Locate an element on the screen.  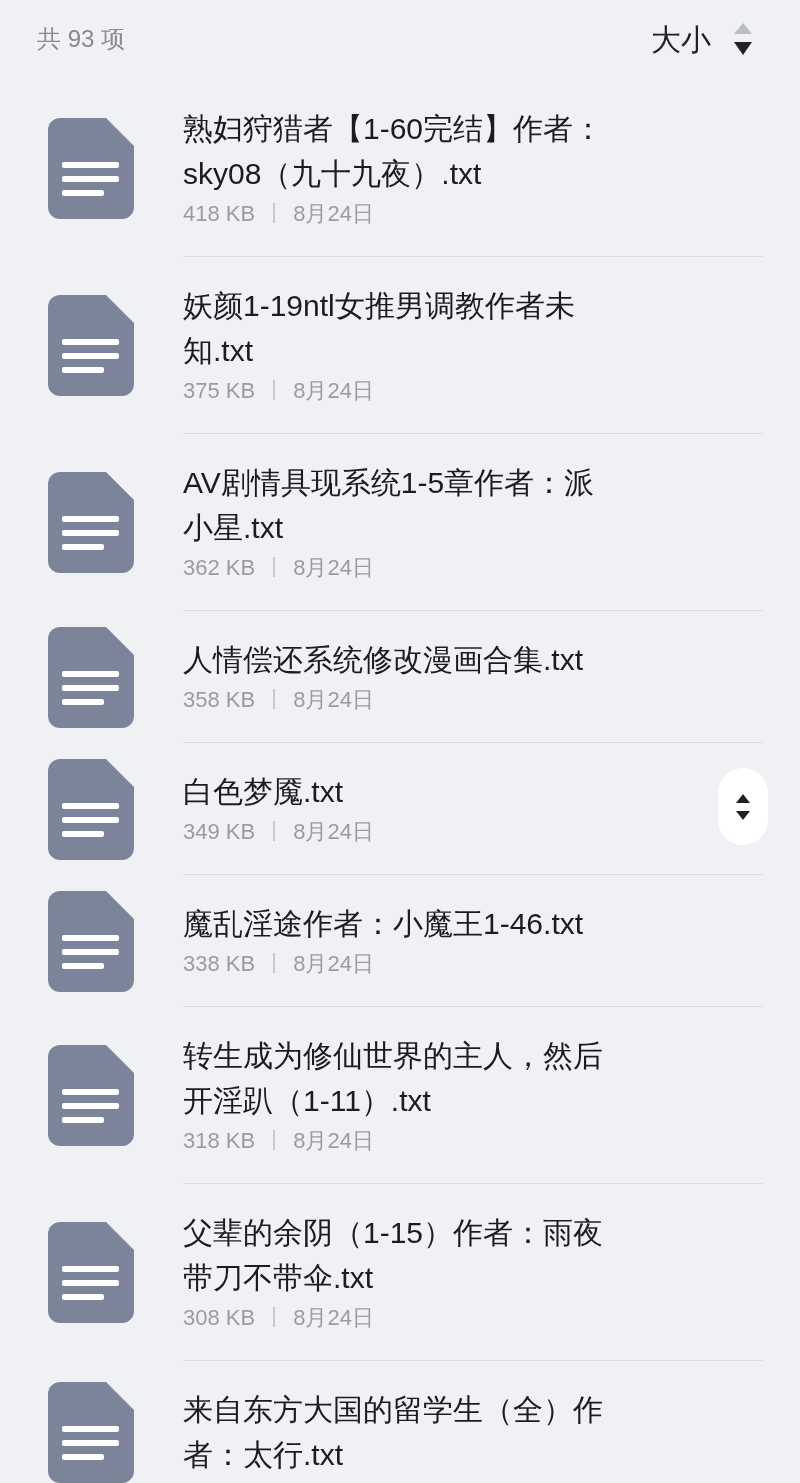
file-row: 父辈的余阴（1-15）作者：雨夜 带刀不带伞.txt 308 KB 8月24日 is located at coordinates (400, 1272).